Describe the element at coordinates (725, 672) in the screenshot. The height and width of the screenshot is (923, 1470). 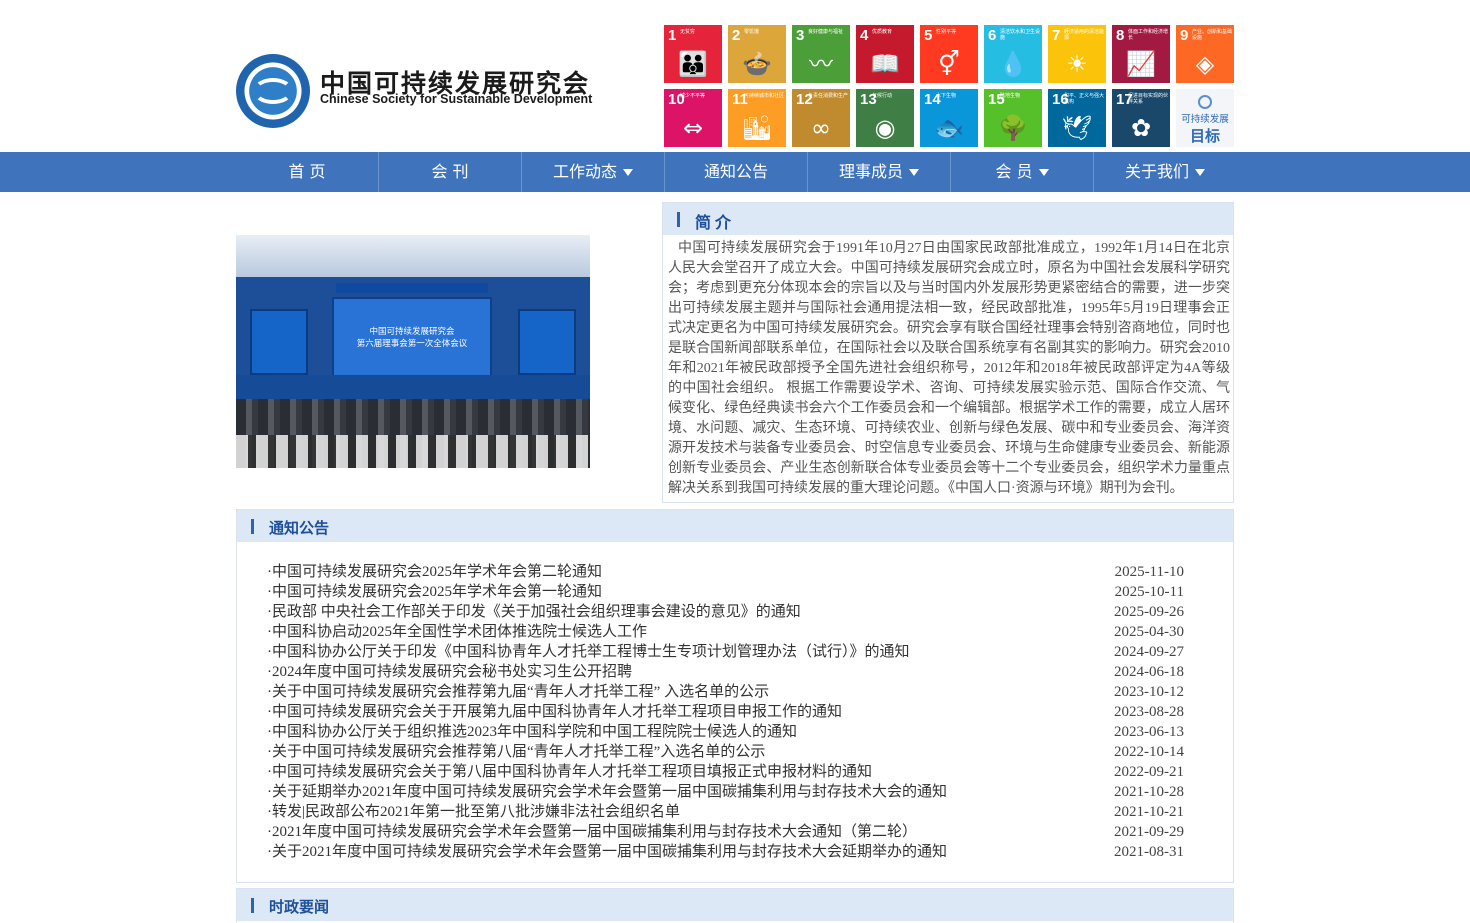
I see `notice-item: ·2024年度中国可持续发展研究会秘书处实习生公开招聘 2024-06-18` at that location.